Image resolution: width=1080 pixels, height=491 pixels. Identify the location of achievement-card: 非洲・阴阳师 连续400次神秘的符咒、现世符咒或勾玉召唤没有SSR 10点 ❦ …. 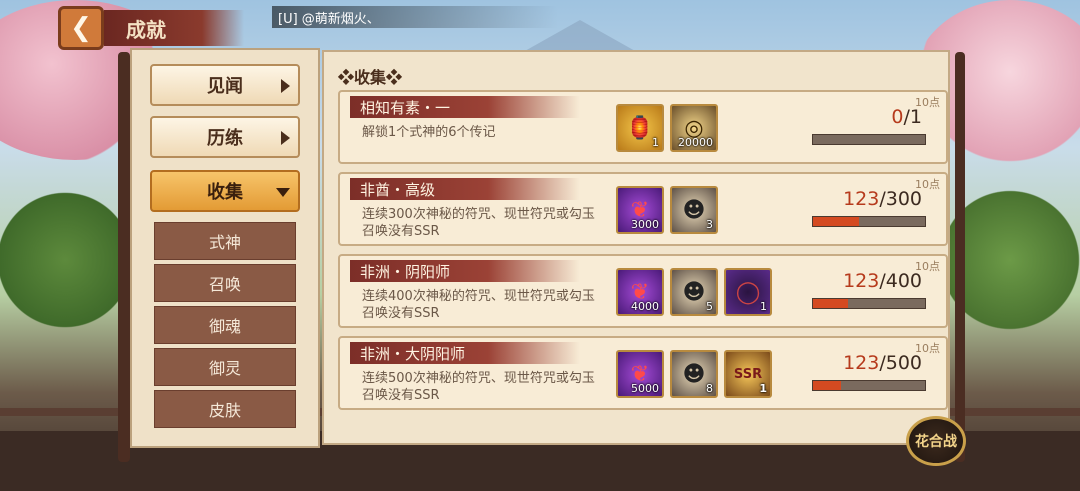
(643, 291).